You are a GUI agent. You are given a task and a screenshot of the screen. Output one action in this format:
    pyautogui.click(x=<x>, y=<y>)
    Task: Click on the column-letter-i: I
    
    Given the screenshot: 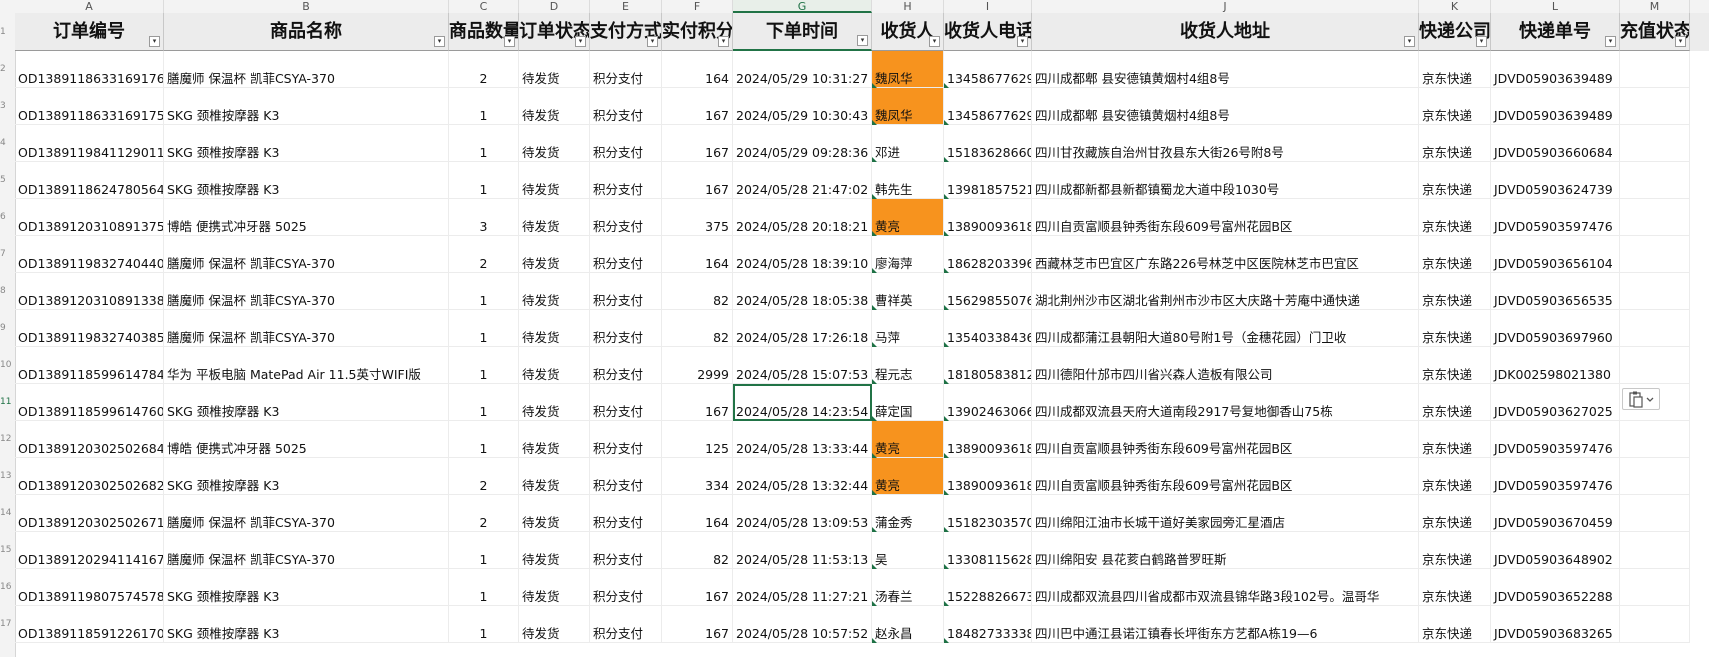 What is the action you would take?
    pyautogui.click(x=988, y=6)
    